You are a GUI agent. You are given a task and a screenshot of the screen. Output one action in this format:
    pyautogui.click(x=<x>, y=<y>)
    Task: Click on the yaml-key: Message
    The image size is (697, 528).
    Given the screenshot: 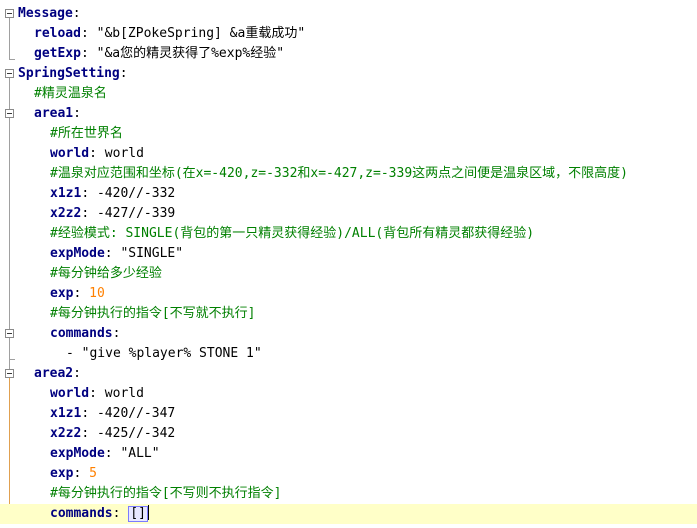 What is the action you would take?
    pyautogui.click(x=45, y=13)
    